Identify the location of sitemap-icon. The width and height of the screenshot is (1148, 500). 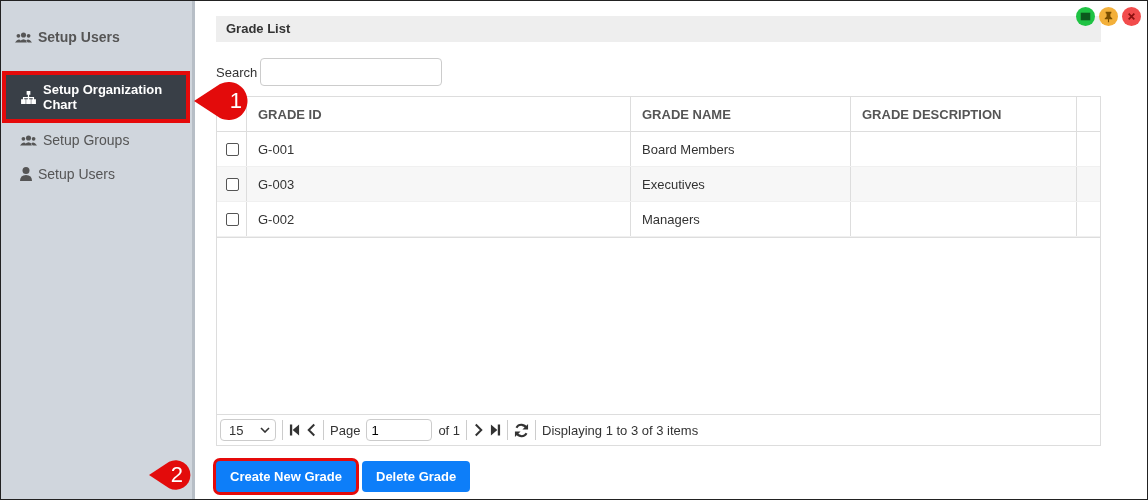
(28, 97).